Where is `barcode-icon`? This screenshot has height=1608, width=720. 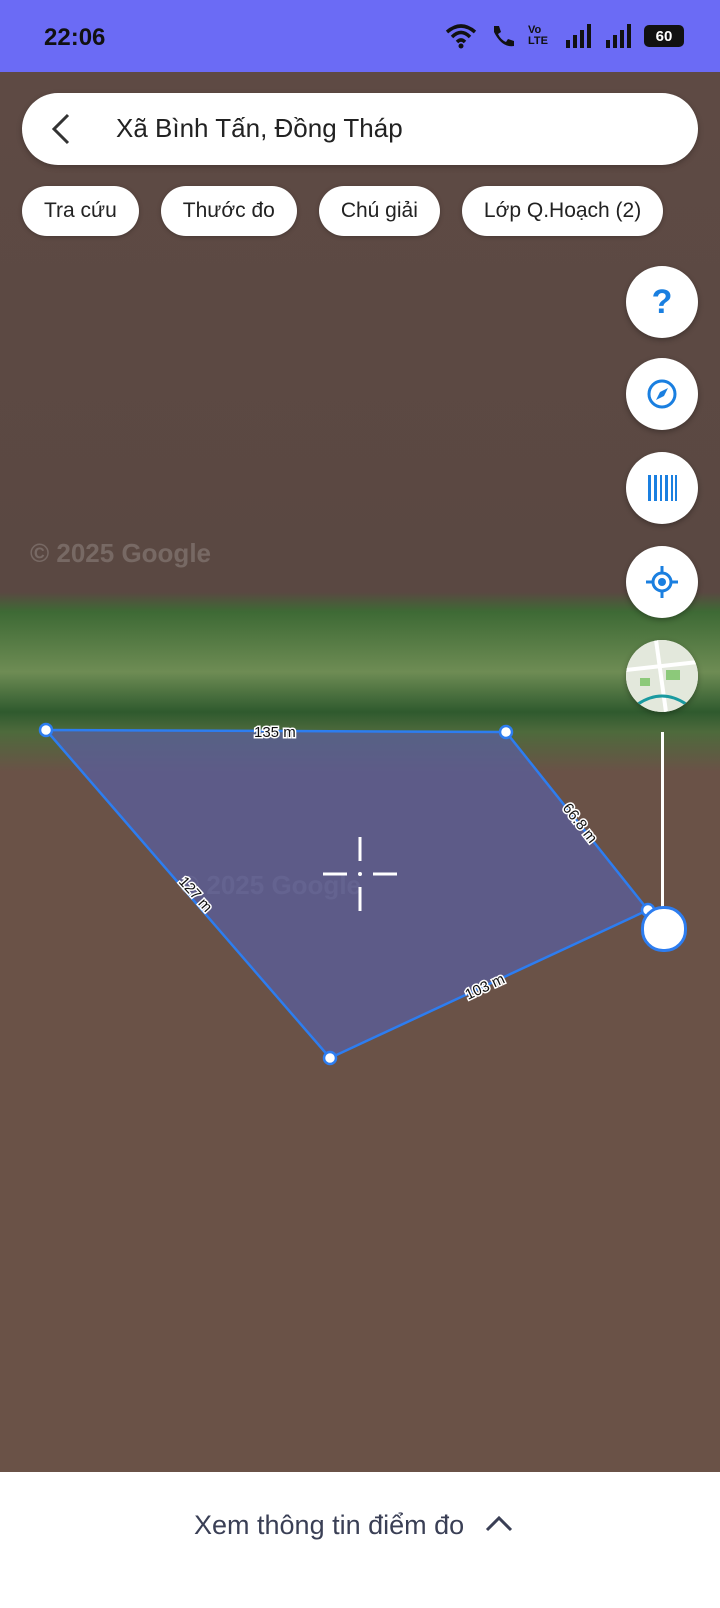 barcode-icon is located at coordinates (662, 488).